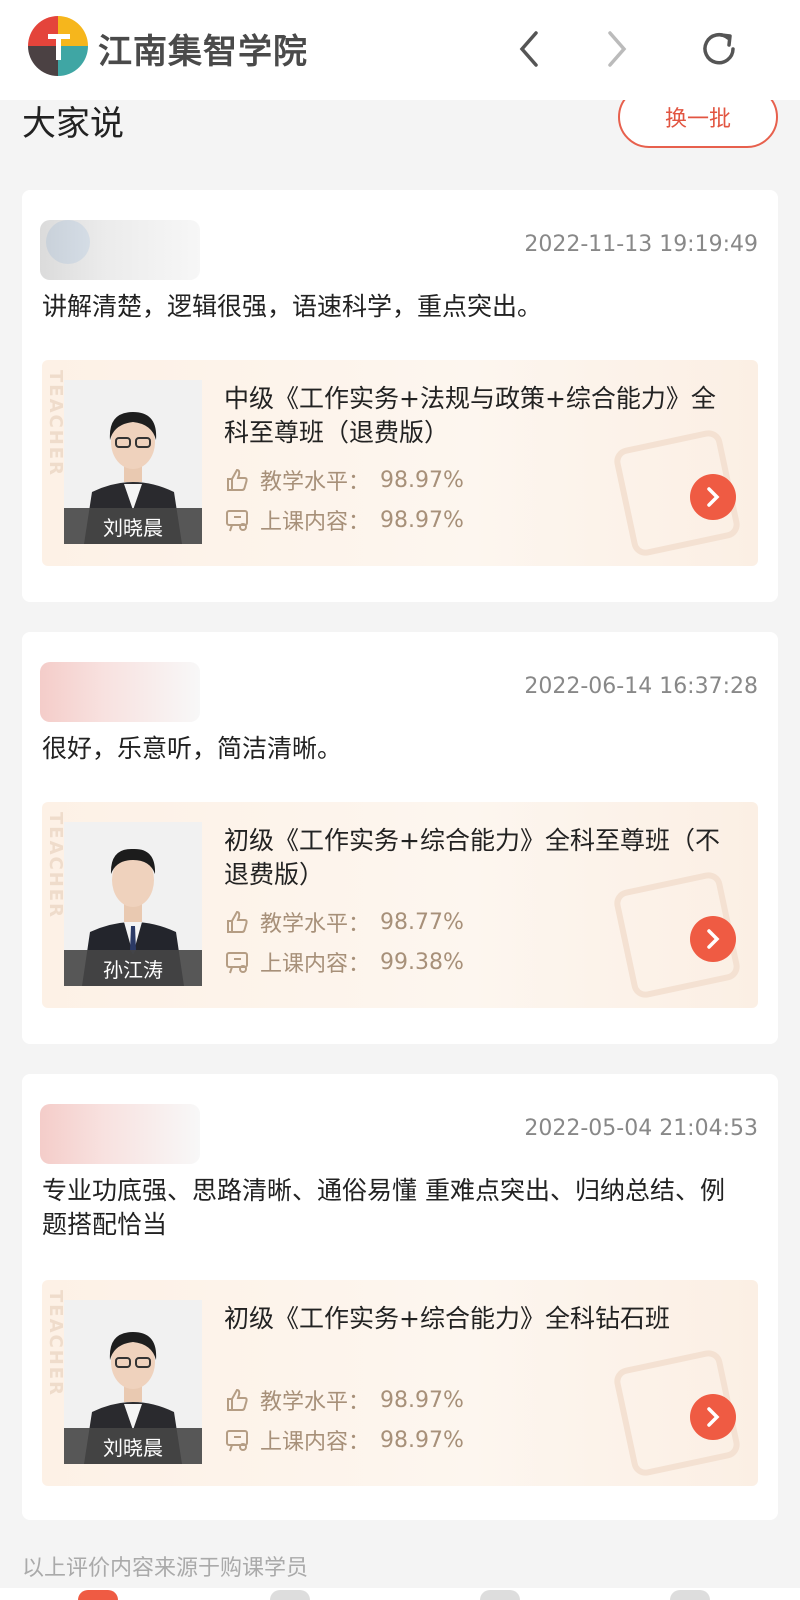  What do you see at coordinates (203, 52) in the screenshot?
I see `brand-name: 江南集智学院` at bounding box center [203, 52].